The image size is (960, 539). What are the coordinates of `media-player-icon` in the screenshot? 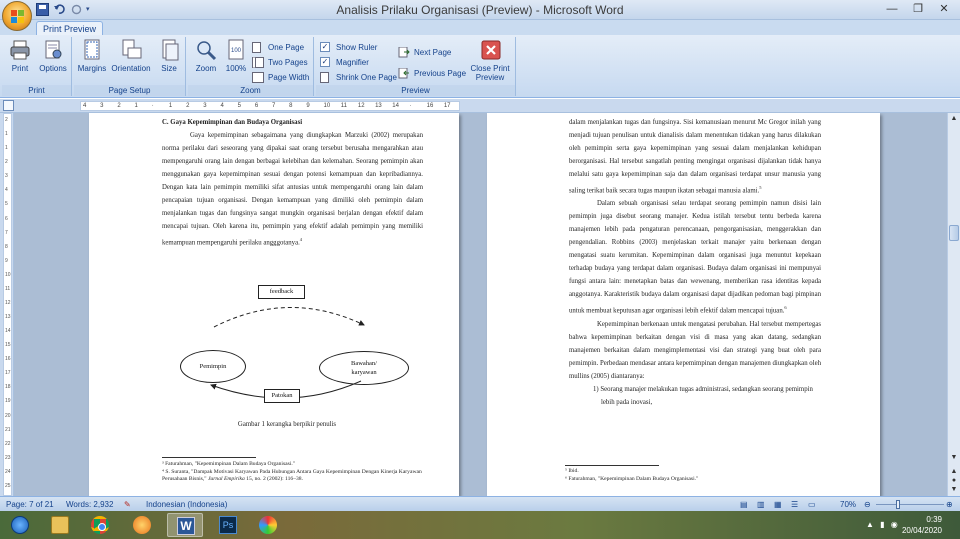 It's located at (142, 525).